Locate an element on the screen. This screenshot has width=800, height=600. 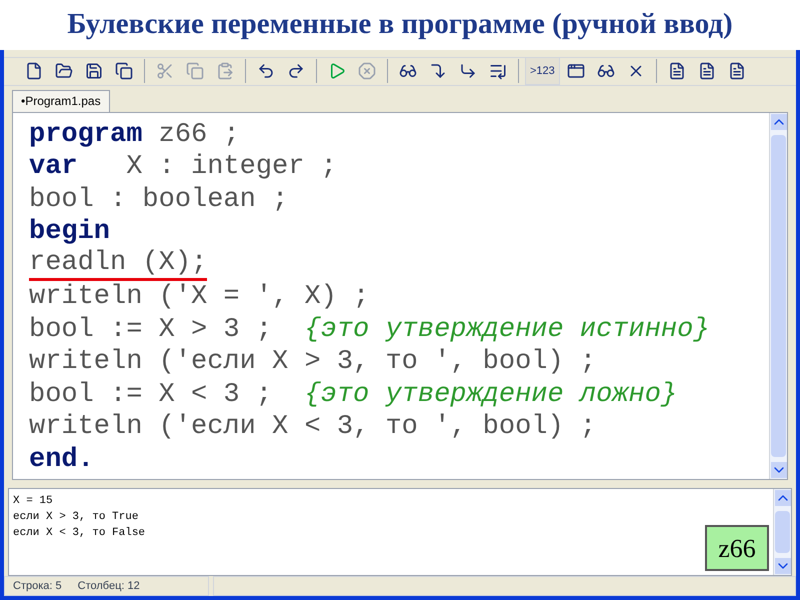
program-badge: z66 is located at coordinates (737, 548).